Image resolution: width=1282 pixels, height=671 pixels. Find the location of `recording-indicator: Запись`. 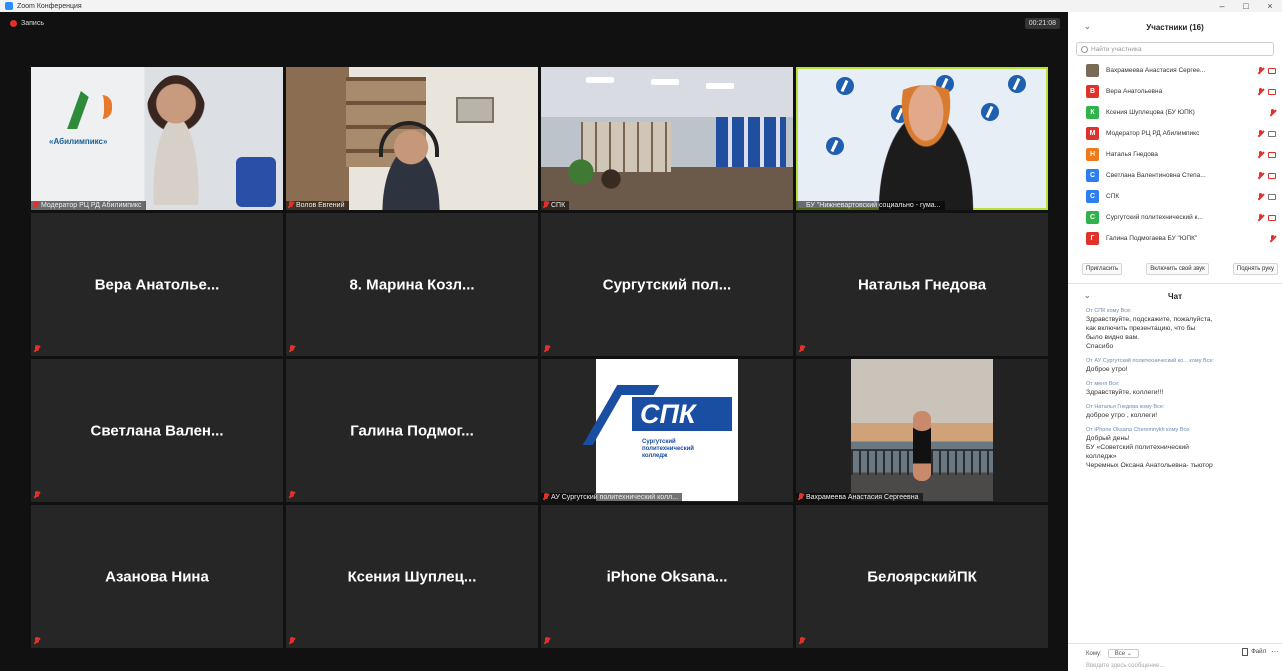

recording-indicator: Запись is located at coordinates (27, 23).